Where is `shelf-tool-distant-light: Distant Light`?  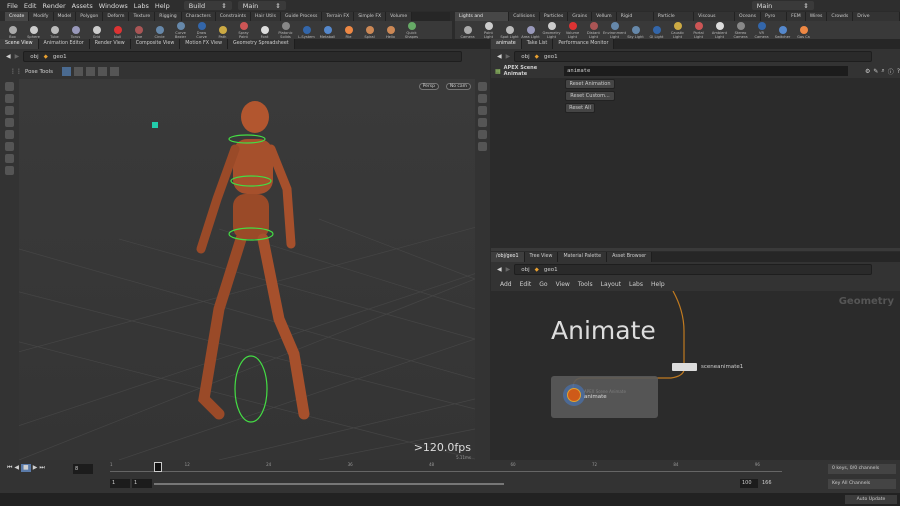 shelf-tool-distant-light: Distant Light is located at coordinates (593, 30).